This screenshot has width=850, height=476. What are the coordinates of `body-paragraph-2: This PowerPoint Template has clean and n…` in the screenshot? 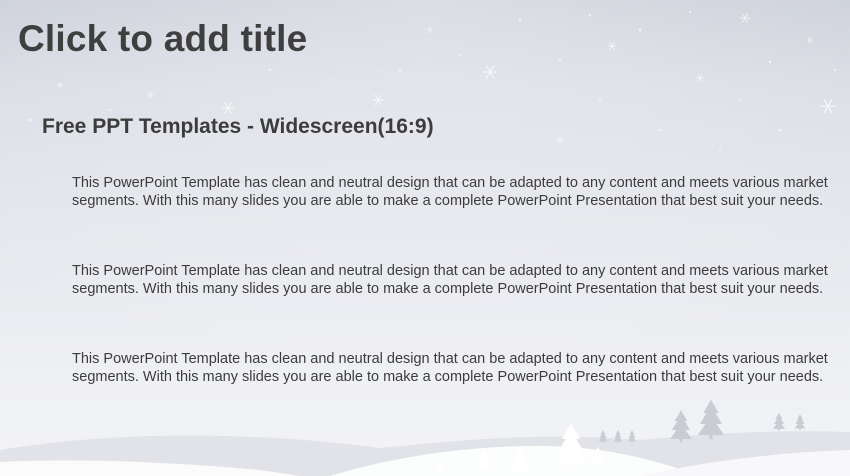 It's located at (452, 280).